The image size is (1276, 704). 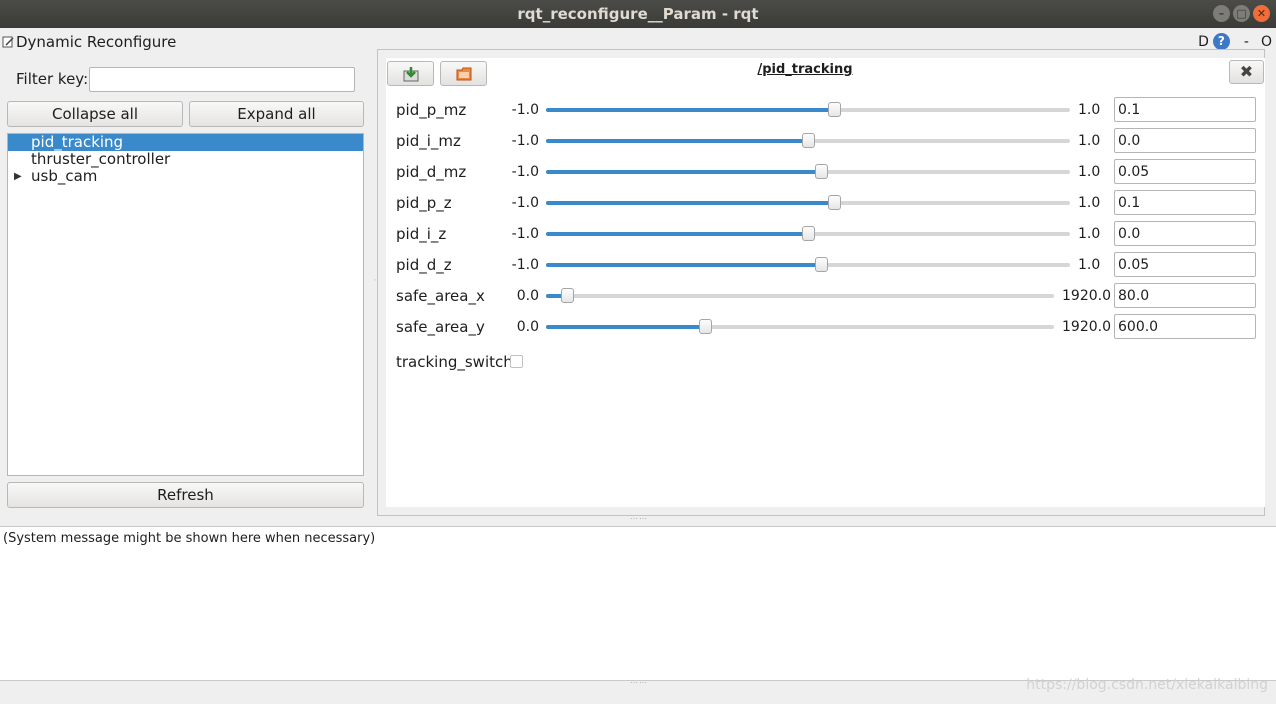 I want to click on window-controls: – □ ✕, so click(x=1241, y=13).